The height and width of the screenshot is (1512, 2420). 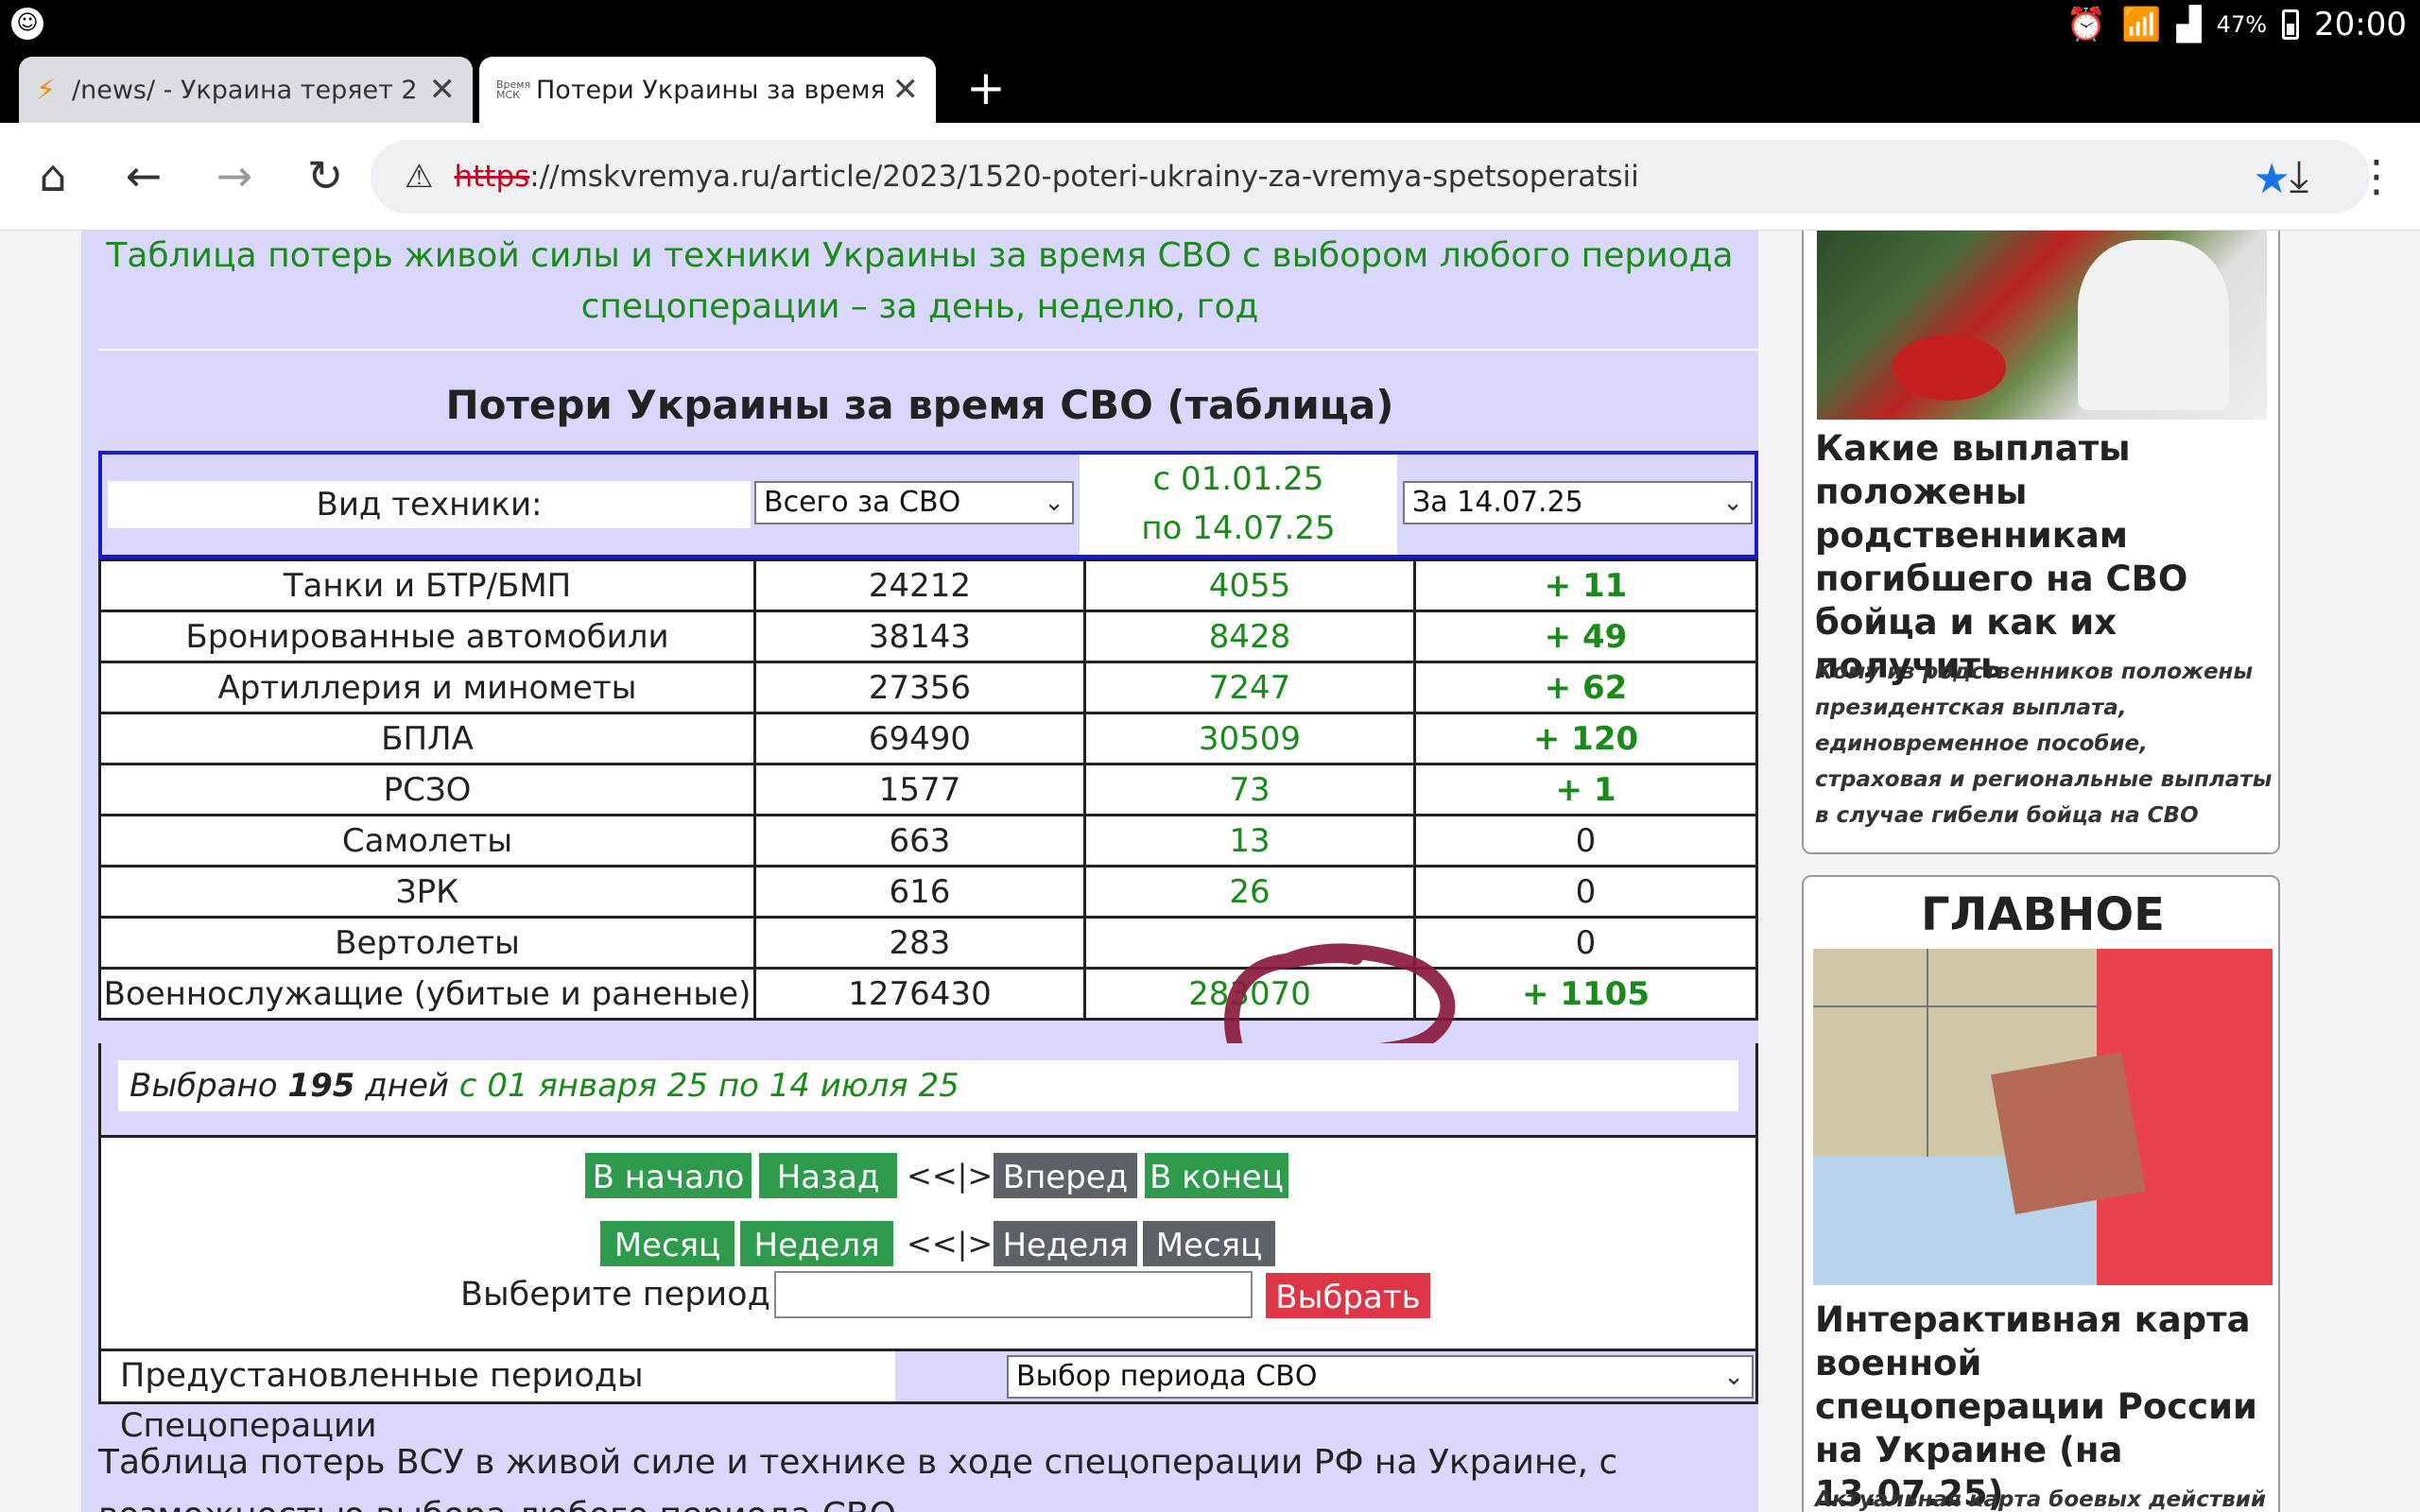 What do you see at coordinates (1955, 1006) in the screenshot?
I see `map-border` at bounding box center [1955, 1006].